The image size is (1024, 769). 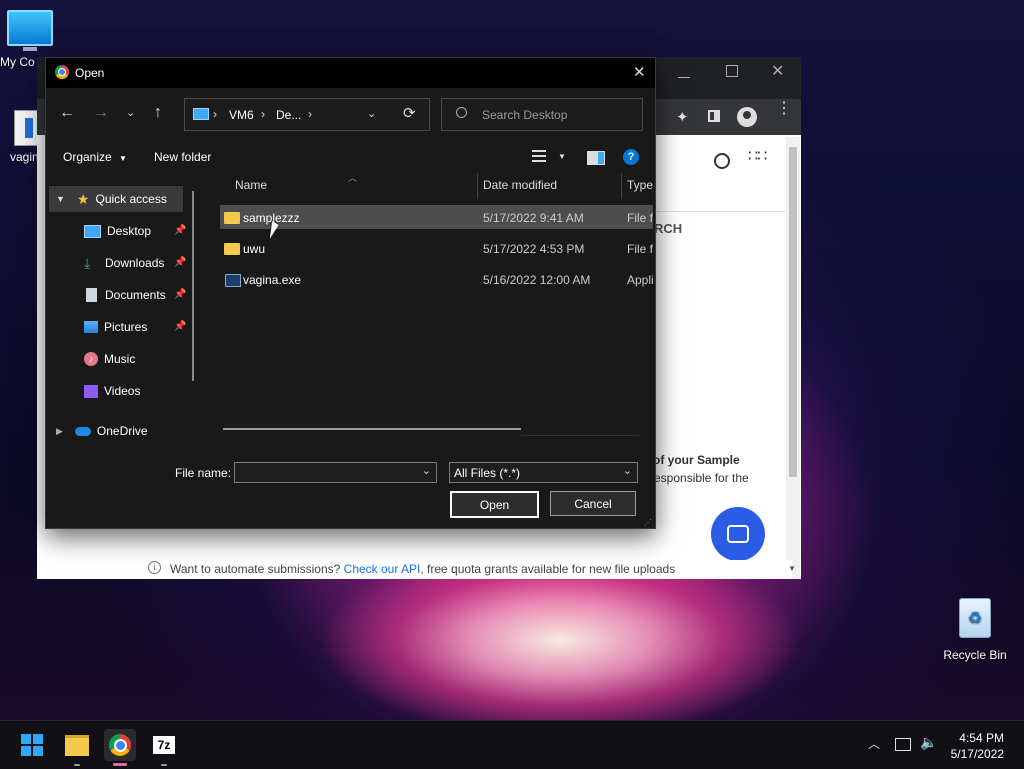 What do you see at coordinates (59, 430) in the screenshot?
I see `expand-chevron-icon: ▶` at bounding box center [59, 430].